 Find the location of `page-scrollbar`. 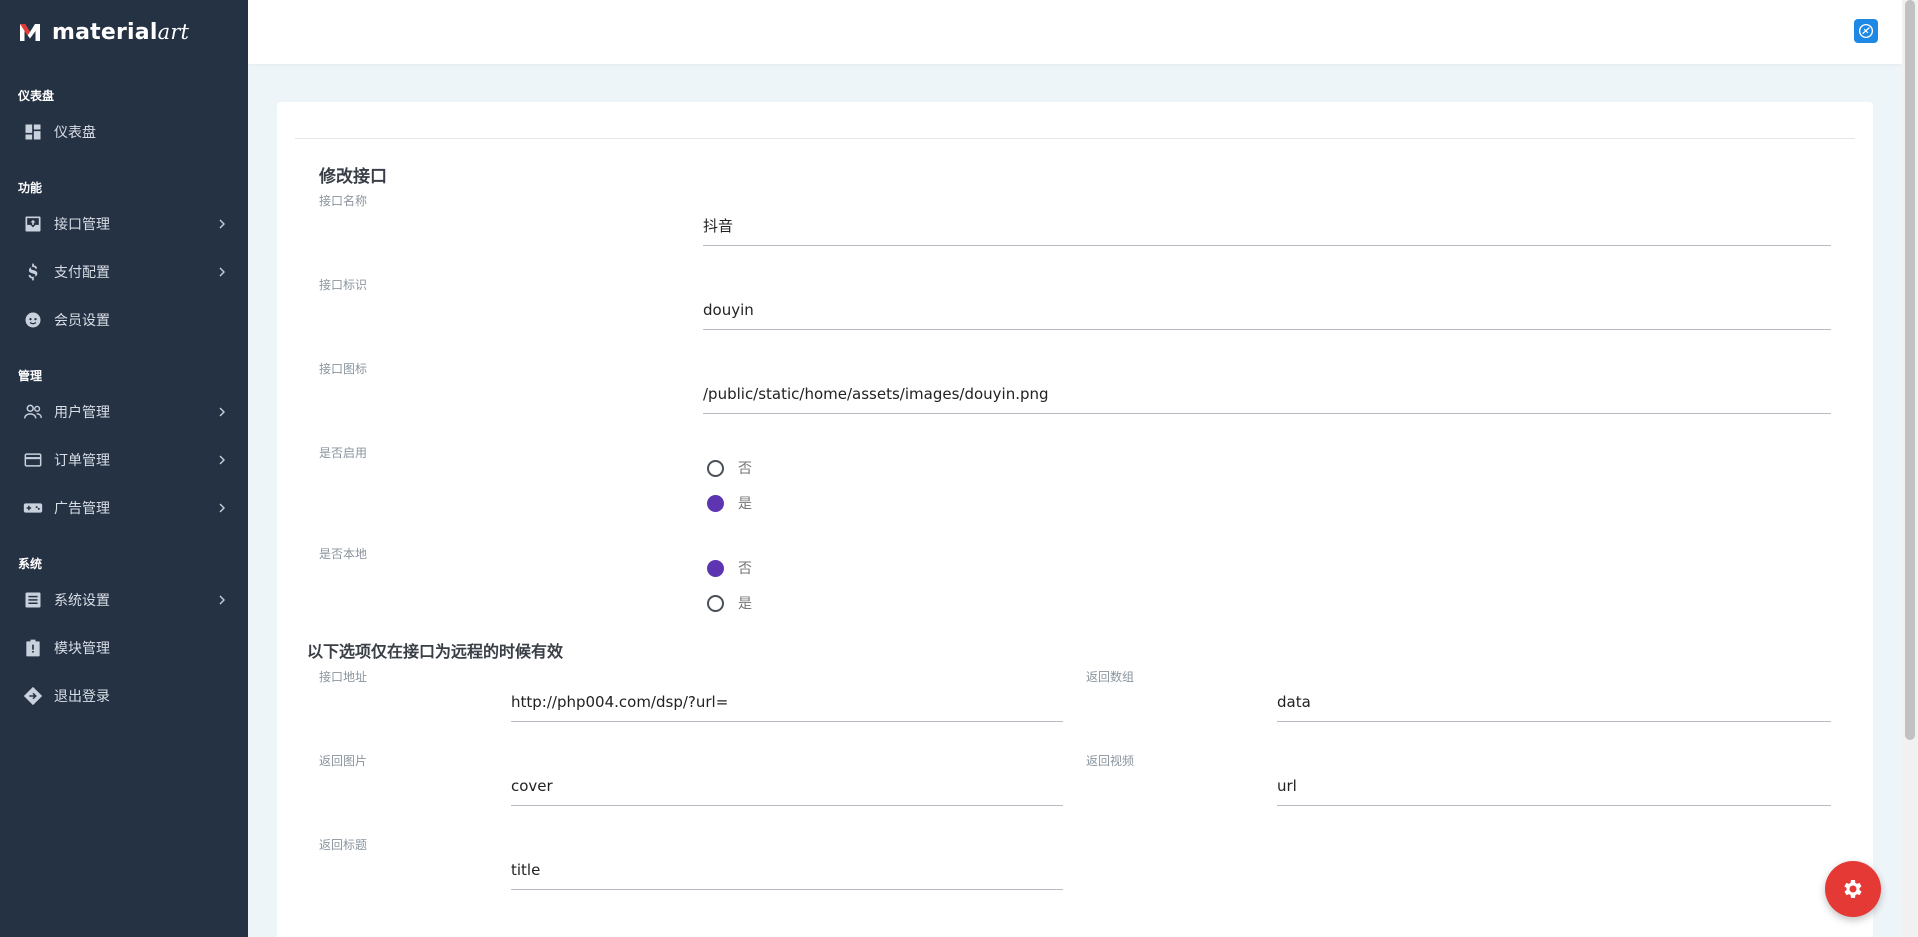

page-scrollbar is located at coordinates (1910, 468).